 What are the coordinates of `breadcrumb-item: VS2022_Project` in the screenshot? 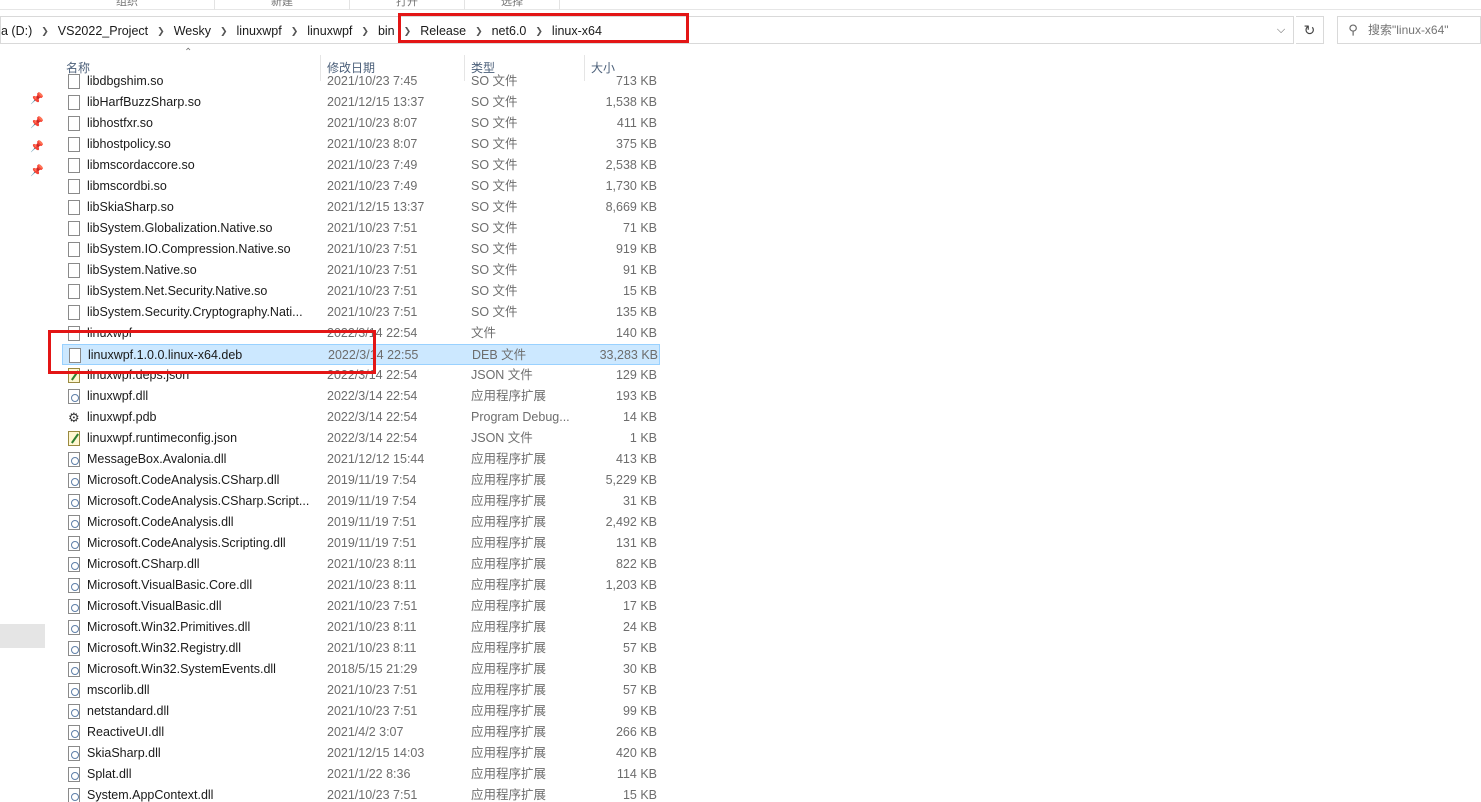 It's located at (103, 31).